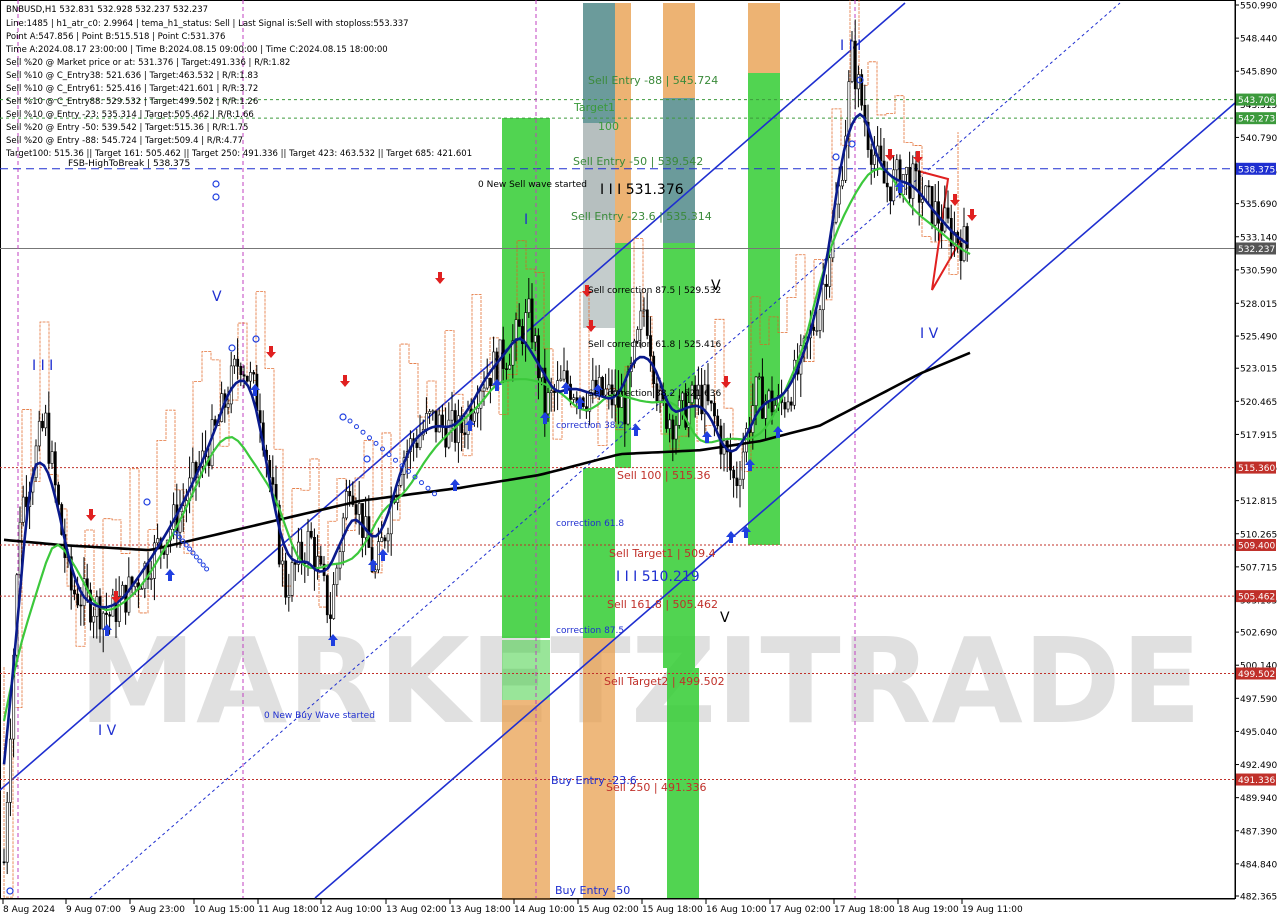 This screenshot has height=920, width=1280. I want to click on y-tick-label: 550.990, so click(1258, 7).